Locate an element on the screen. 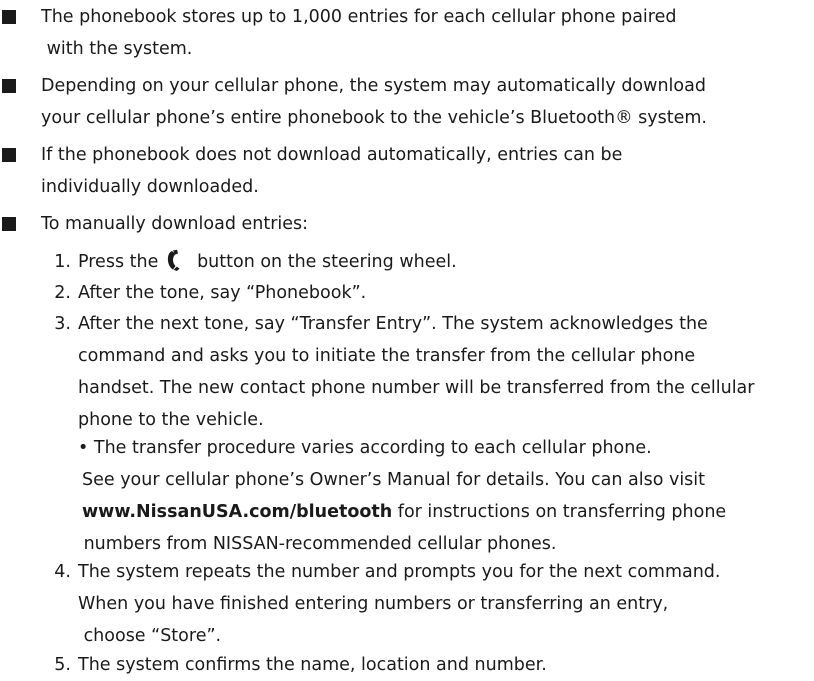  step-number: 1. is located at coordinates (62, 262).